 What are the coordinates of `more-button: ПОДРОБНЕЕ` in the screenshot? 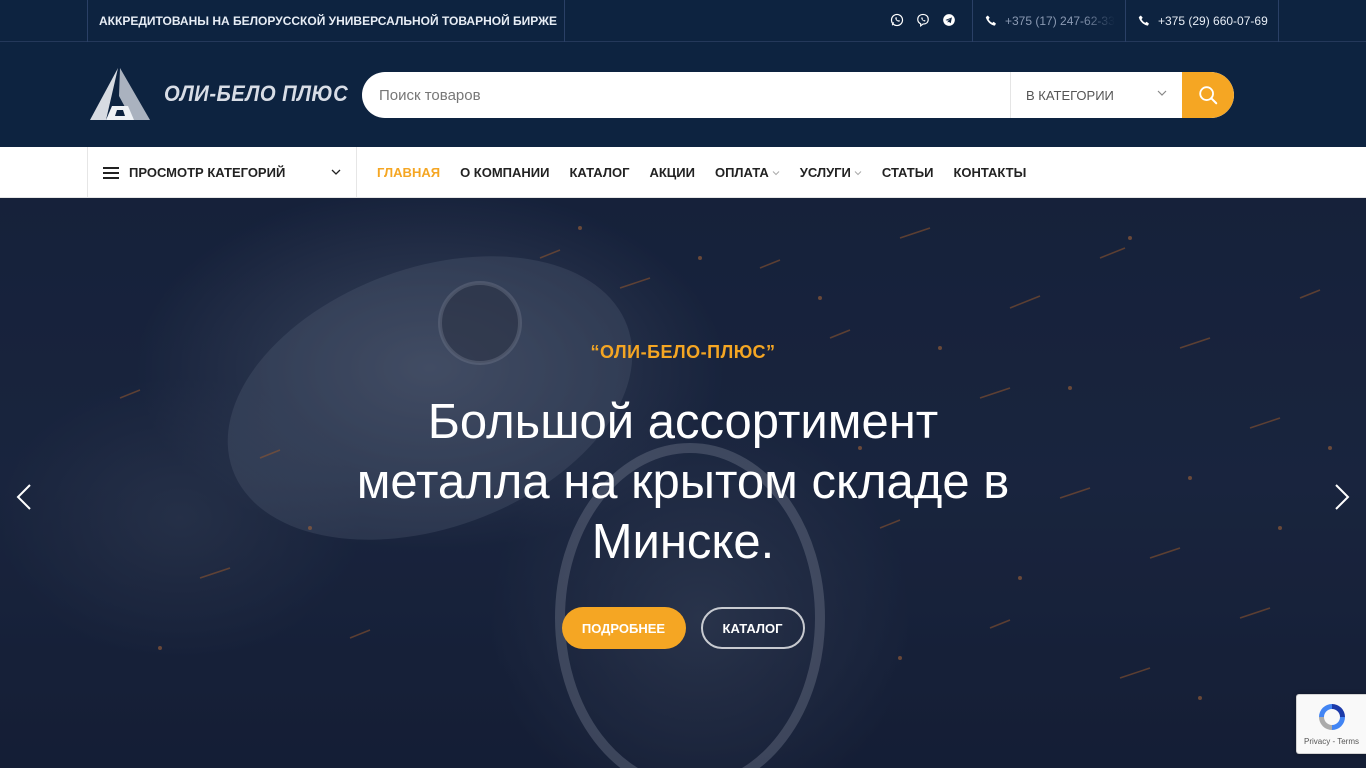 It's located at (623, 628).